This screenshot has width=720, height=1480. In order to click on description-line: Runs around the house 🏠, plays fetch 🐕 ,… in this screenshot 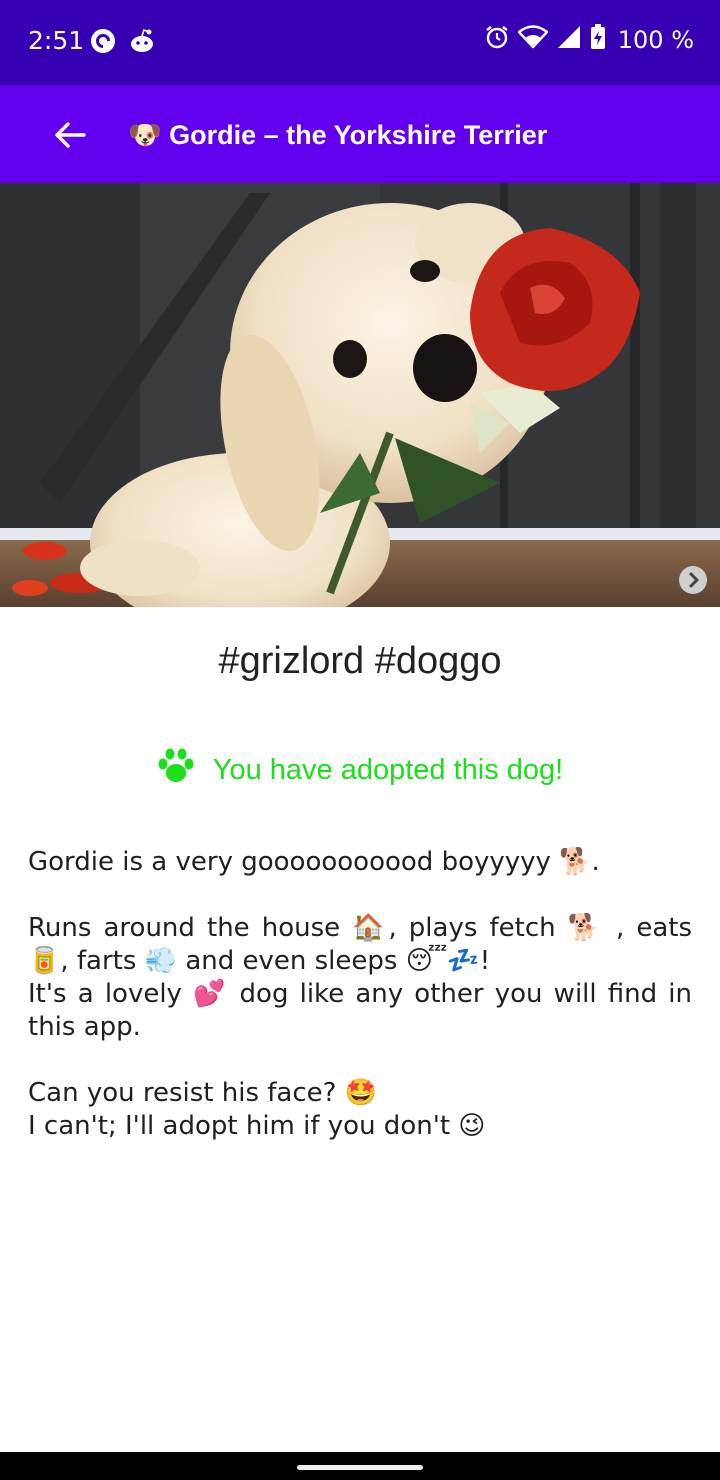, I will do `click(360, 944)`.